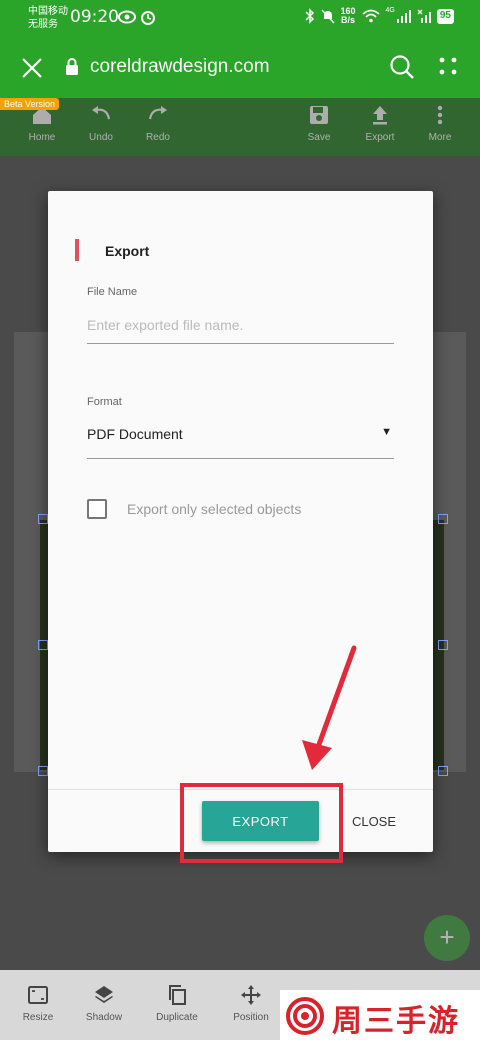  I want to click on move-icon, so click(251, 995).